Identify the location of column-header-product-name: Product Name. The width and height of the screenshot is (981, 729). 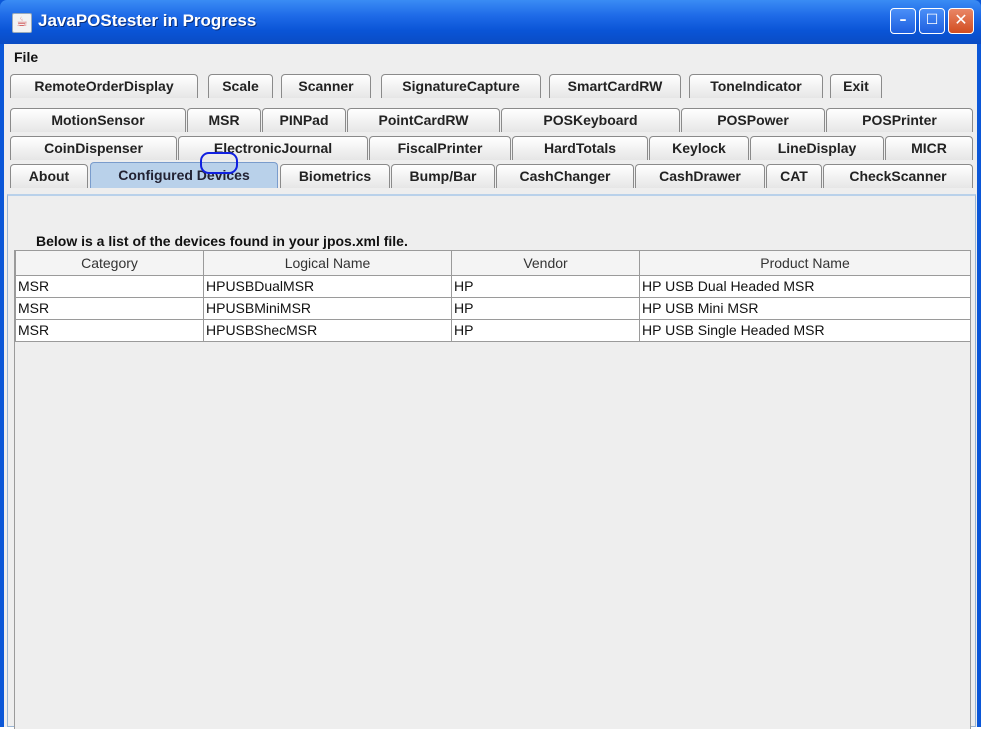
(805, 263).